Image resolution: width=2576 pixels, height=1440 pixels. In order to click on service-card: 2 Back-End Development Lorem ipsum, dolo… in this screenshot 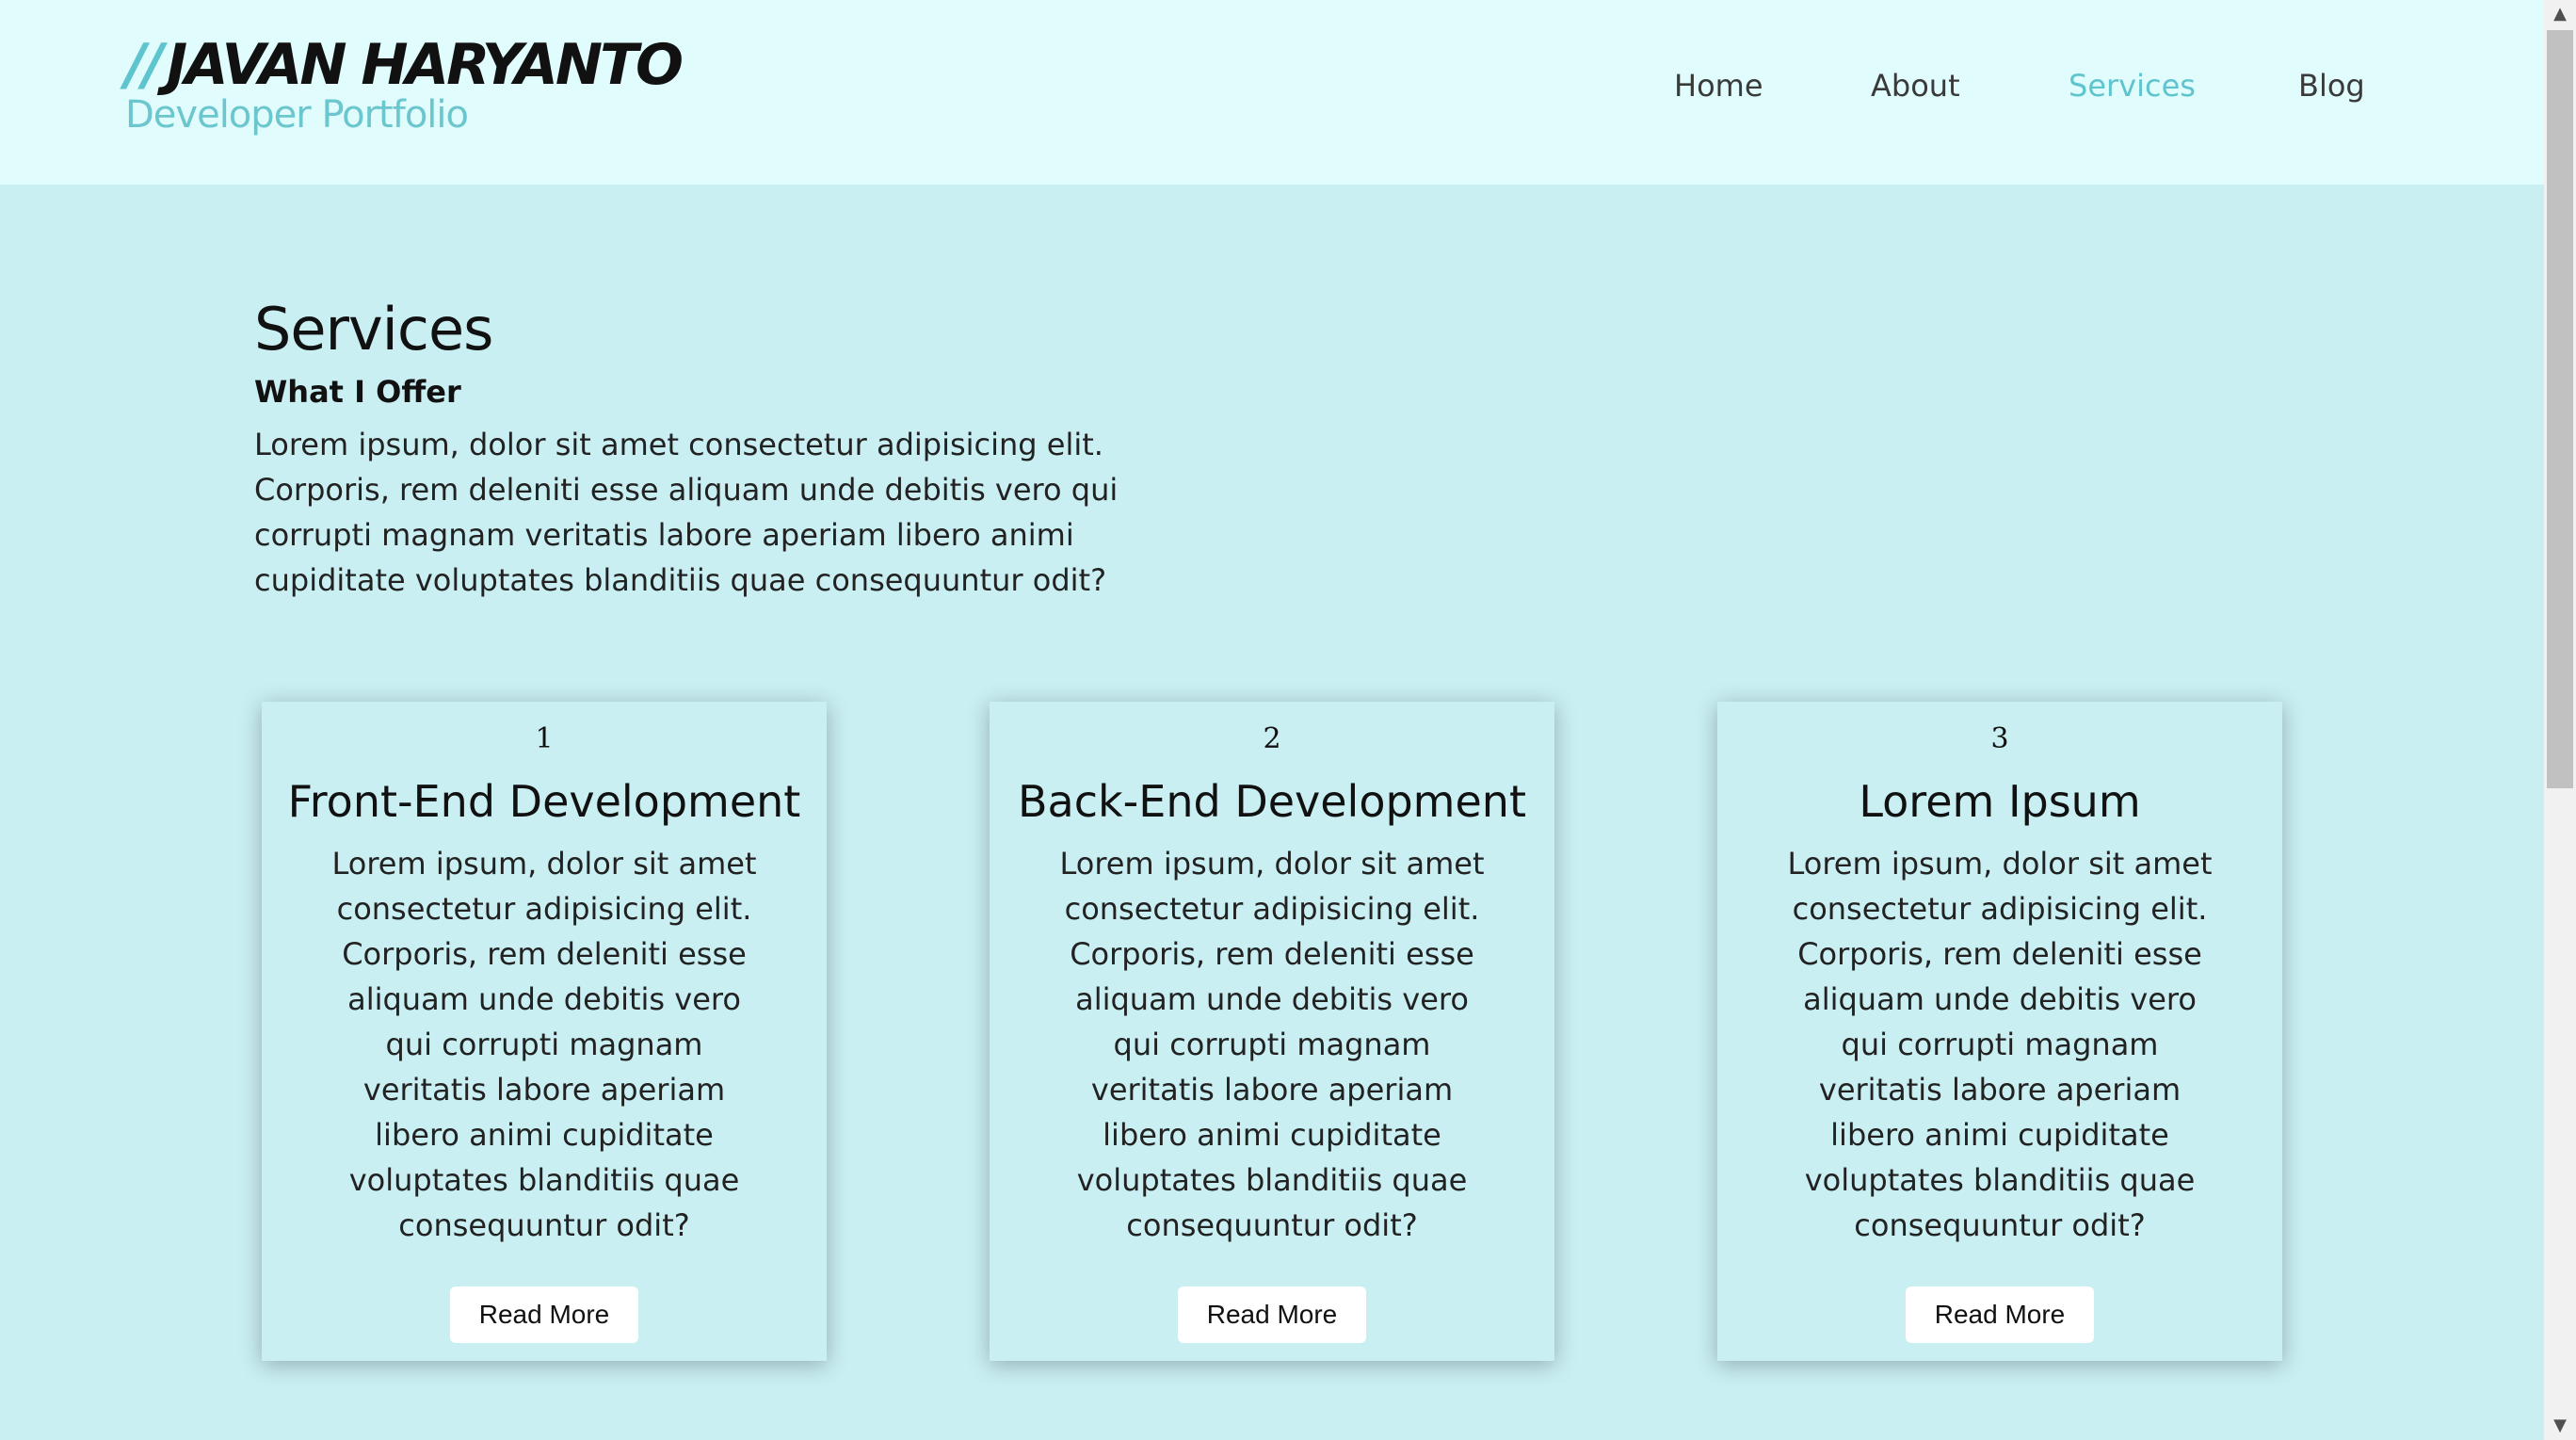, I will do `click(1272, 1031)`.